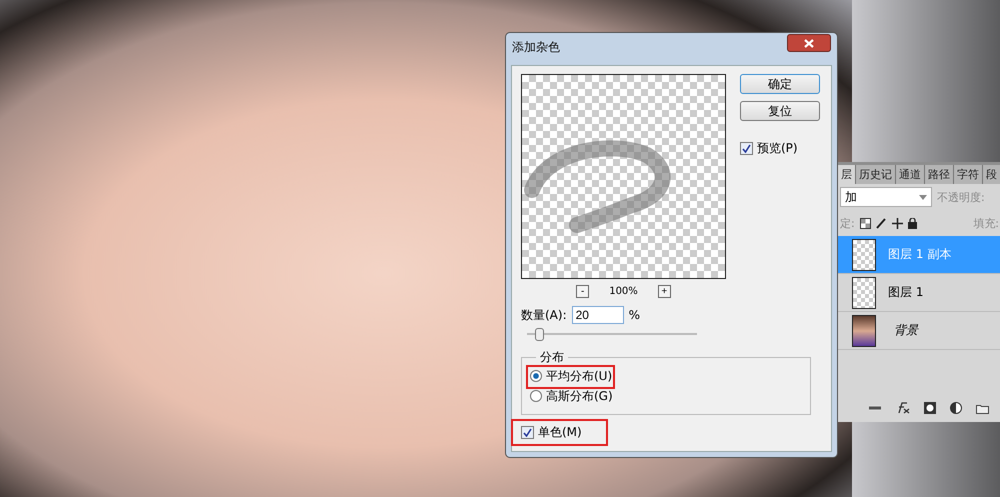 This screenshot has height=497, width=1000. What do you see at coordinates (912, 223) in the screenshot?
I see `lock-icon` at bounding box center [912, 223].